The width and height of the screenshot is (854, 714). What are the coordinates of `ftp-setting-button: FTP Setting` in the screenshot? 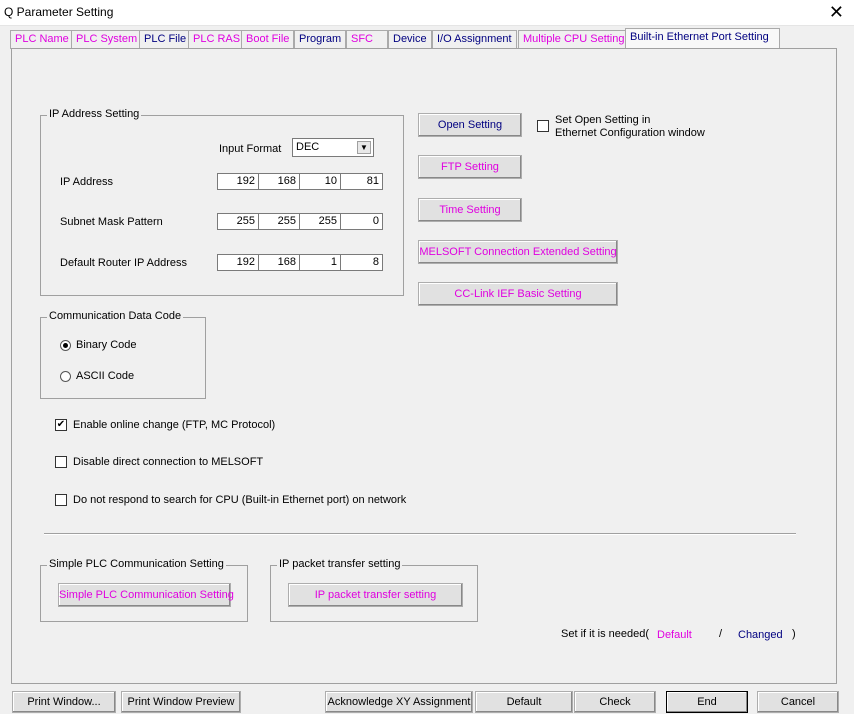 It's located at (470, 167).